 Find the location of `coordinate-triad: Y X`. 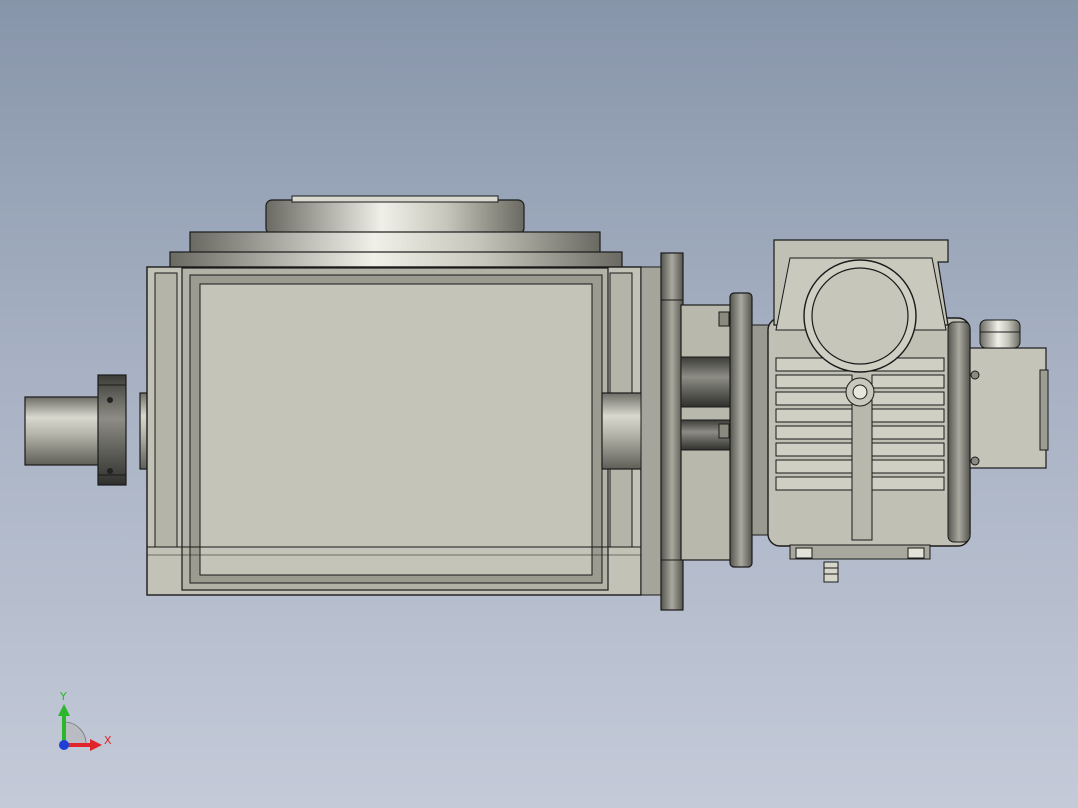

coordinate-triad: Y X is located at coordinates (85, 720).